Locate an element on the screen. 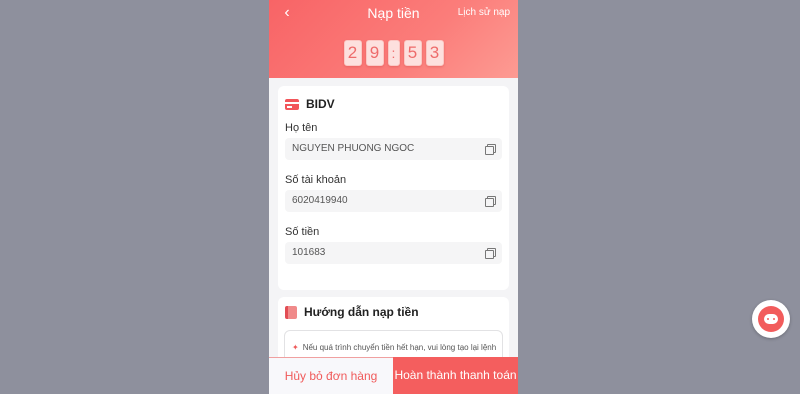 Image resolution: width=800 pixels, height=394 pixels. book-icon is located at coordinates (291, 312).